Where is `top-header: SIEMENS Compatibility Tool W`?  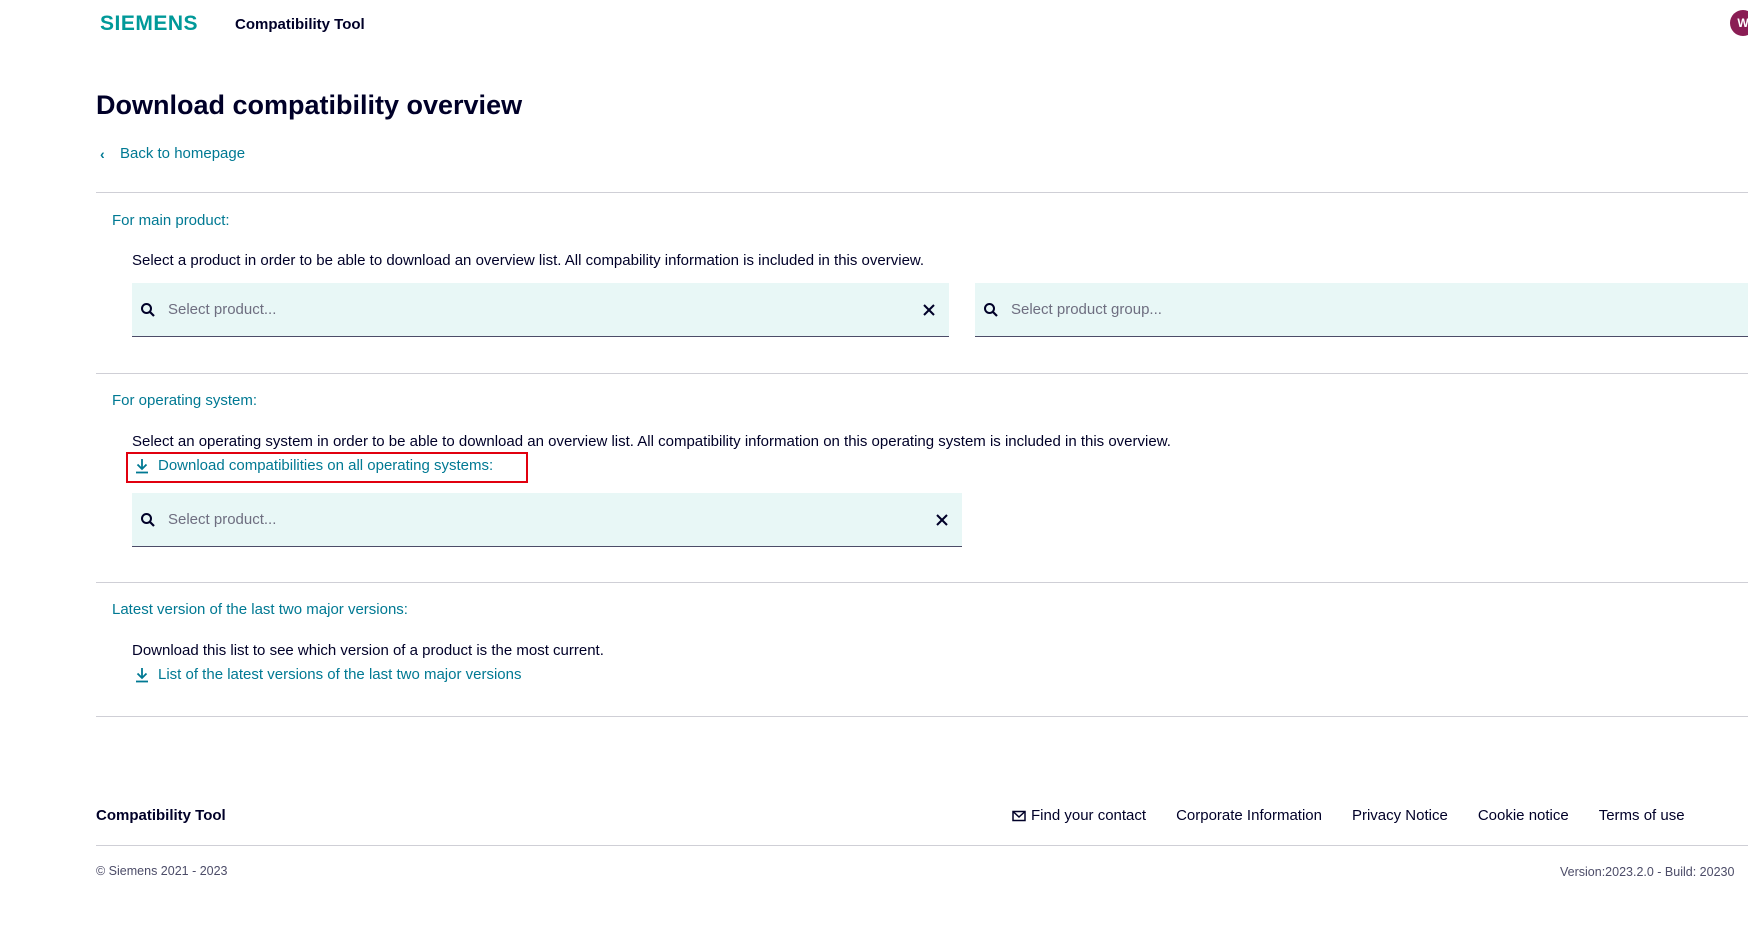
top-header: SIEMENS Compatibility Tool W is located at coordinates (874, 25).